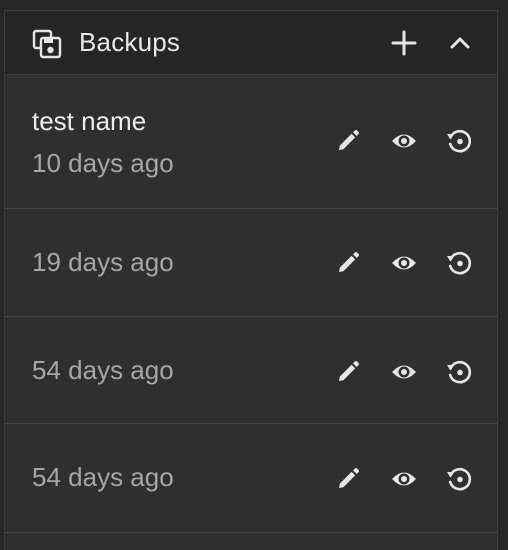 The image size is (508, 550). I want to click on plus-icon, so click(404, 43).